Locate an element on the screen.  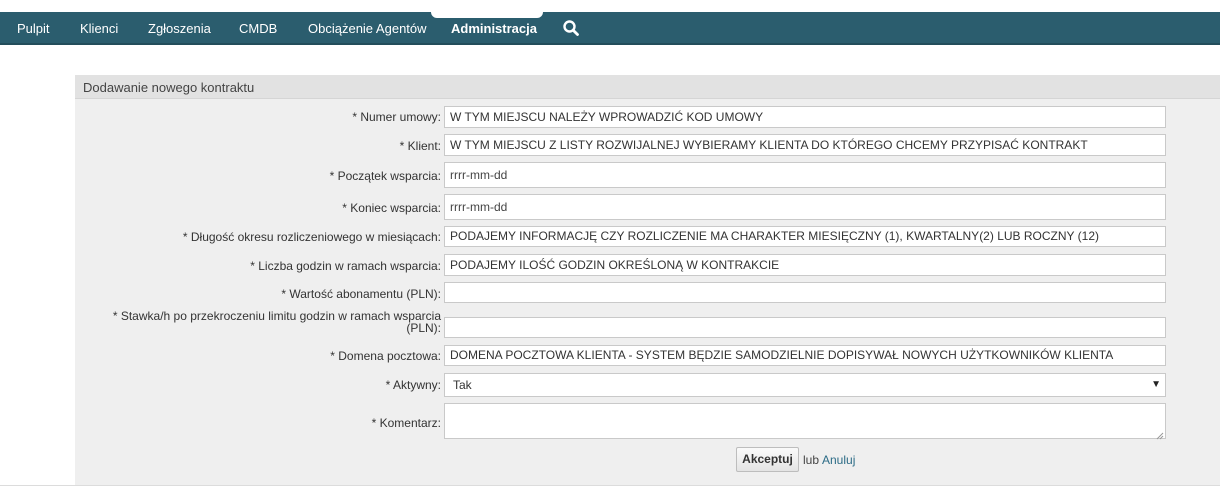
wartosc-abonamentu-field is located at coordinates (805, 292).